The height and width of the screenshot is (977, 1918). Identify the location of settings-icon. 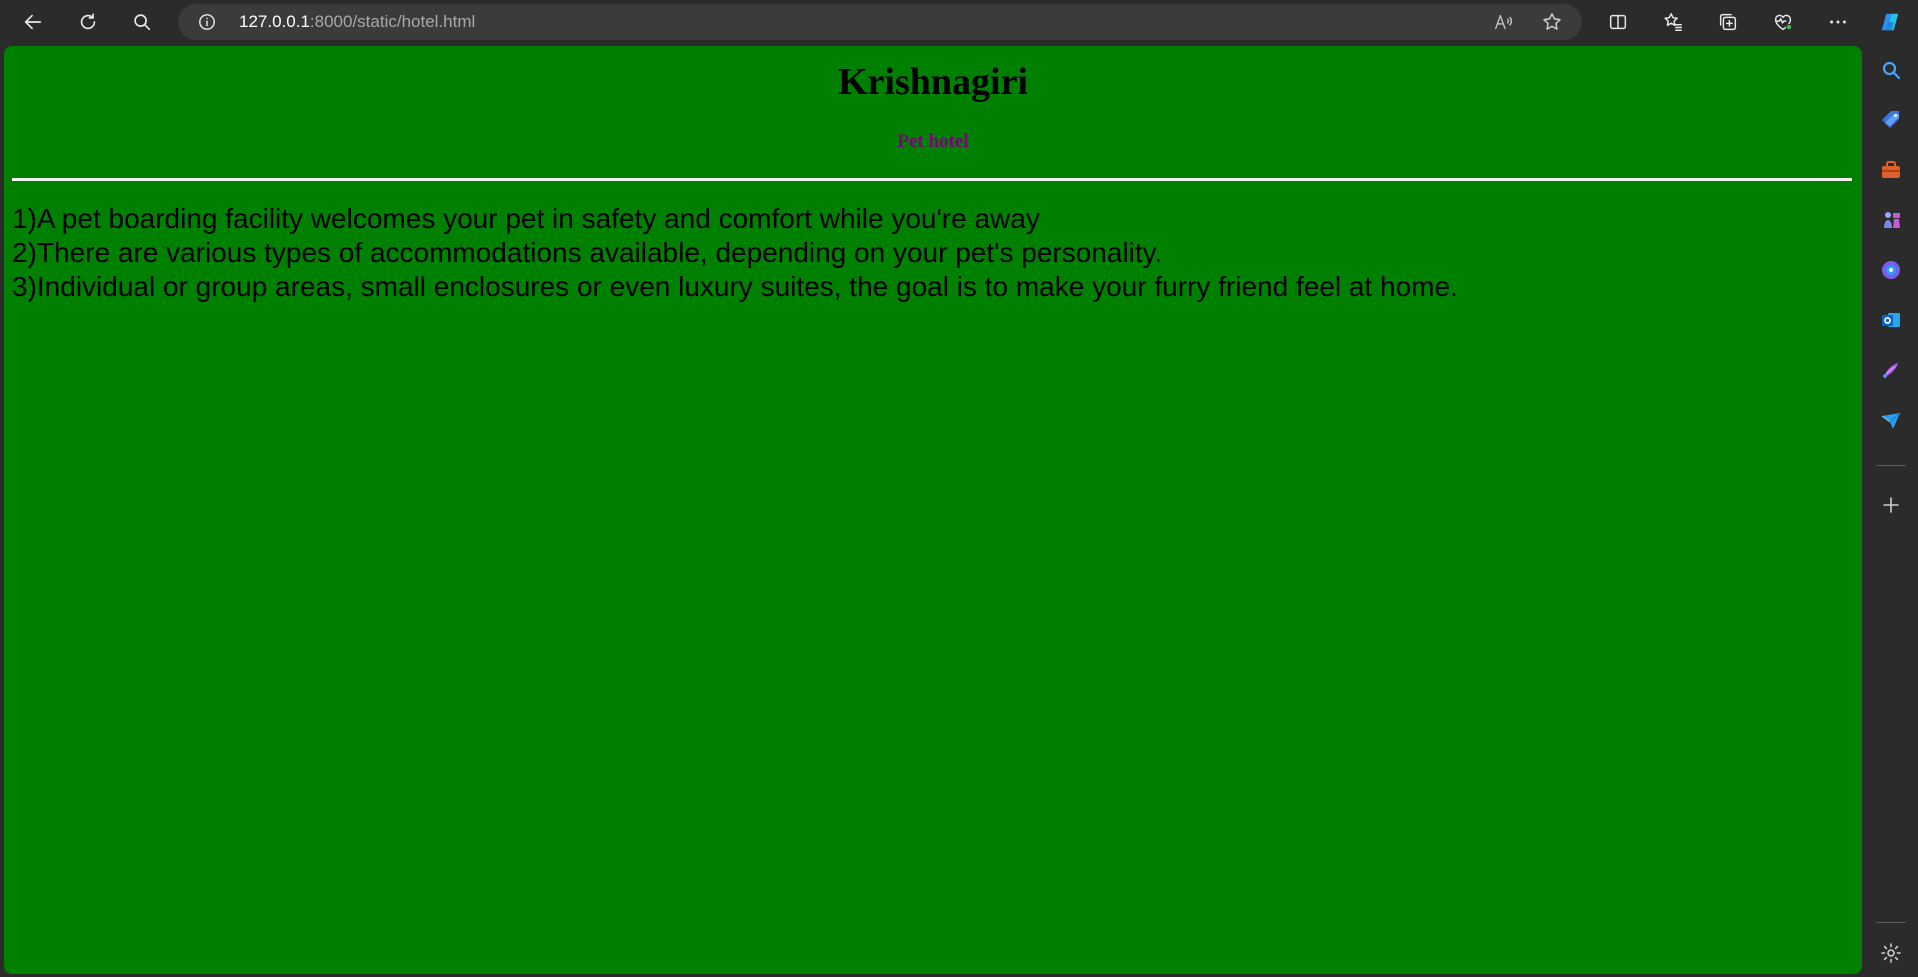
(1891, 953).